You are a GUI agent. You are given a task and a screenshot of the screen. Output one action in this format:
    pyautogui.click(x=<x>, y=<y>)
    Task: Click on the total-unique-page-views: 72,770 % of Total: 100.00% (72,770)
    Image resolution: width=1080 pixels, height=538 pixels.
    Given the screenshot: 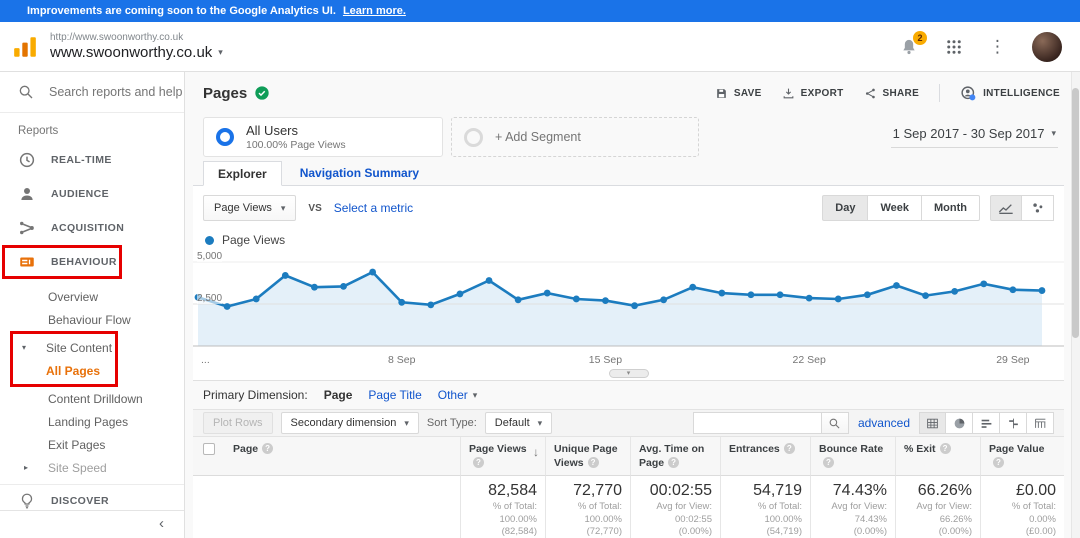 What is the action you would take?
    pyautogui.click(x=587, y=507)
    